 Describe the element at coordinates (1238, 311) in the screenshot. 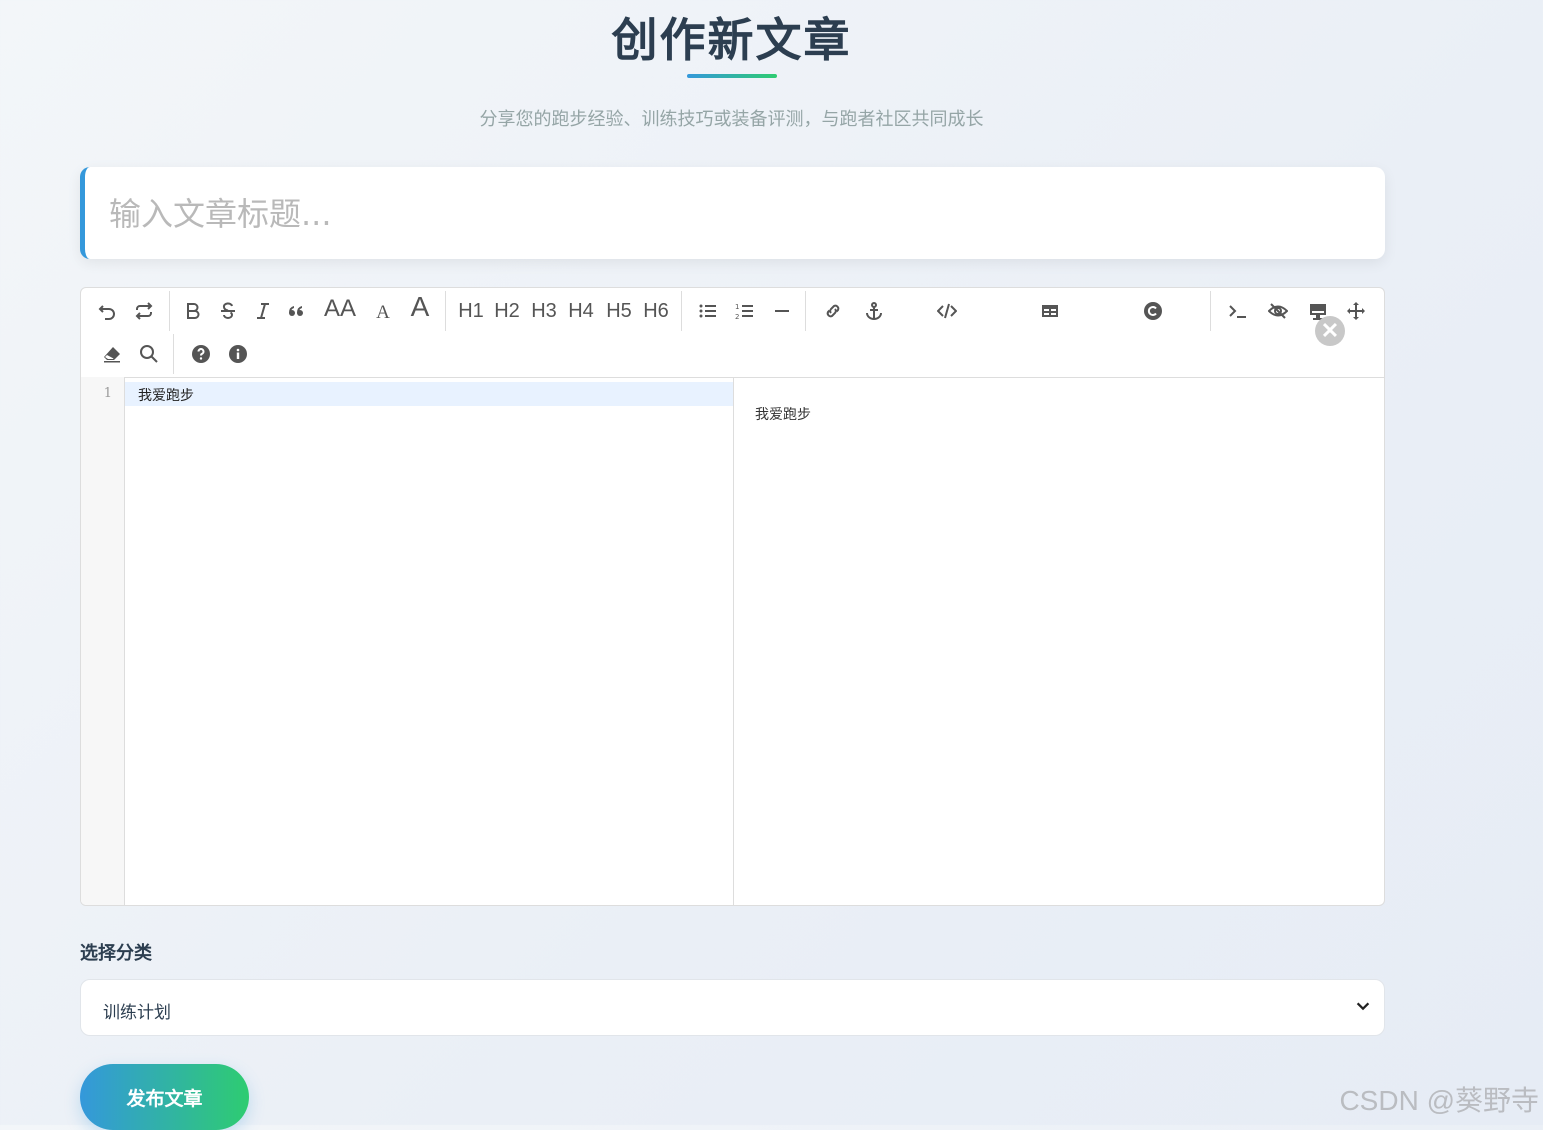

I see `terminal-icon` at that location.